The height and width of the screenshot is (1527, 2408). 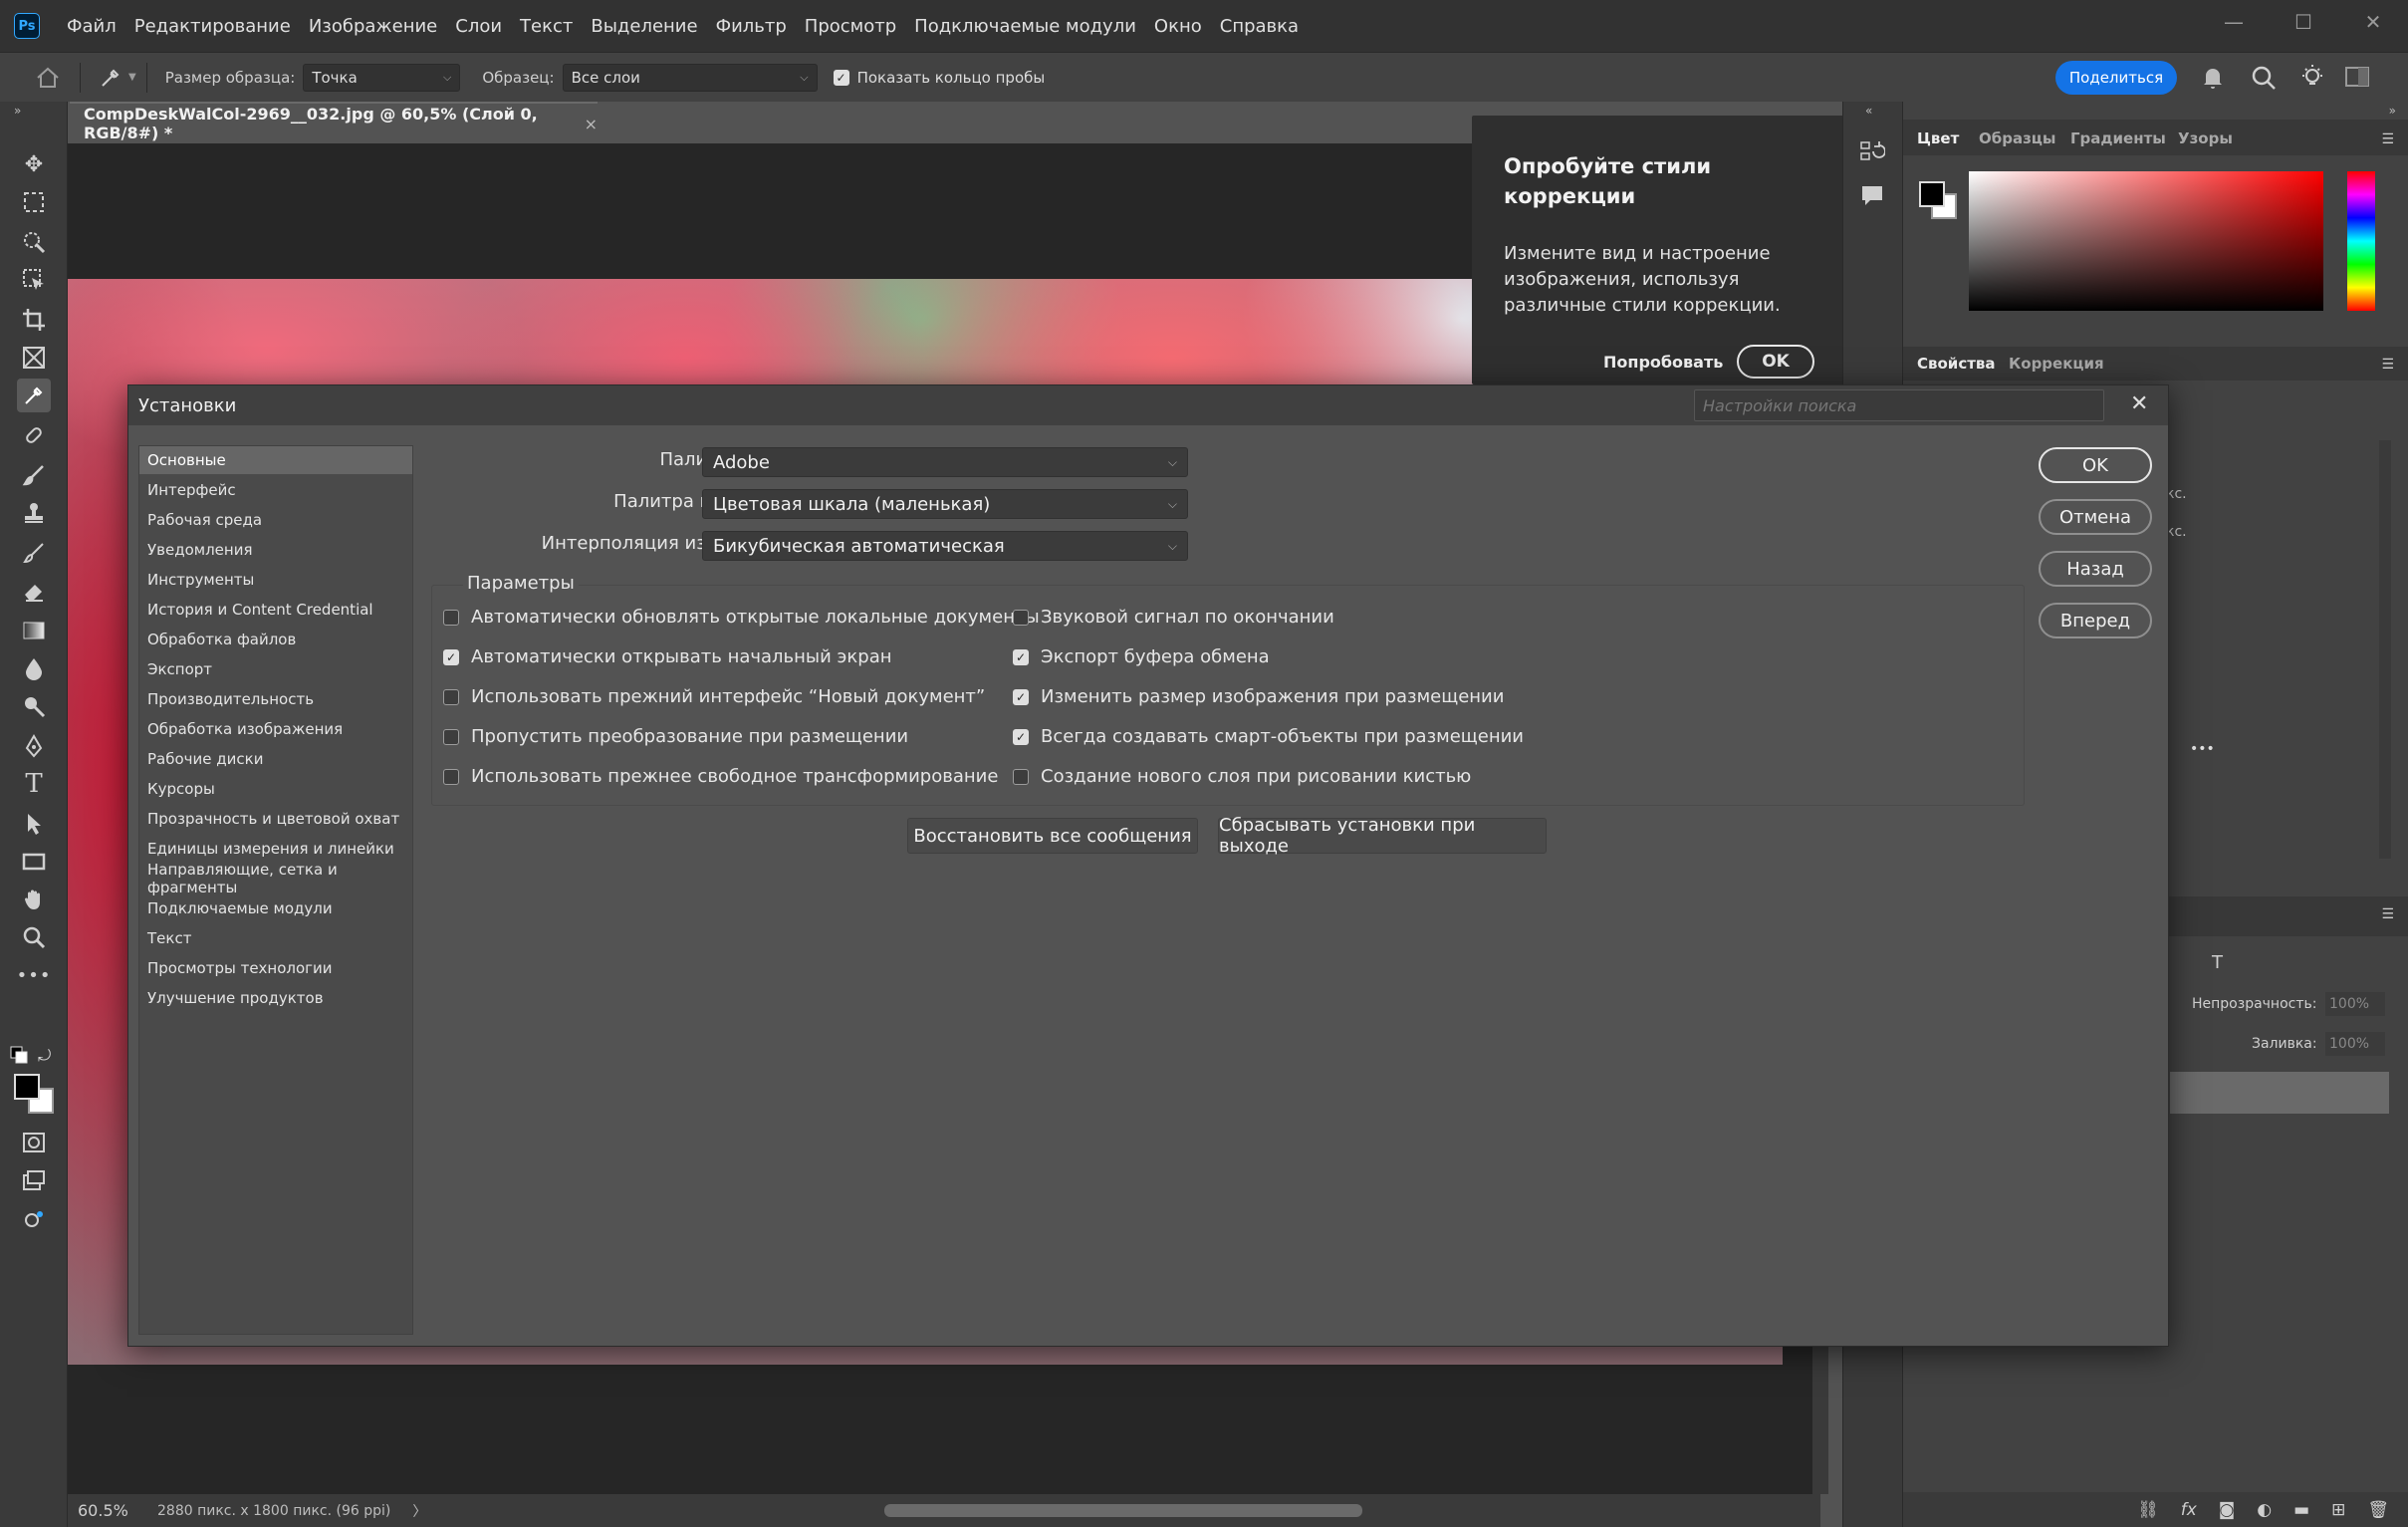 I want to click on opacity-field: 100%, so click(x=2355, y=1004).